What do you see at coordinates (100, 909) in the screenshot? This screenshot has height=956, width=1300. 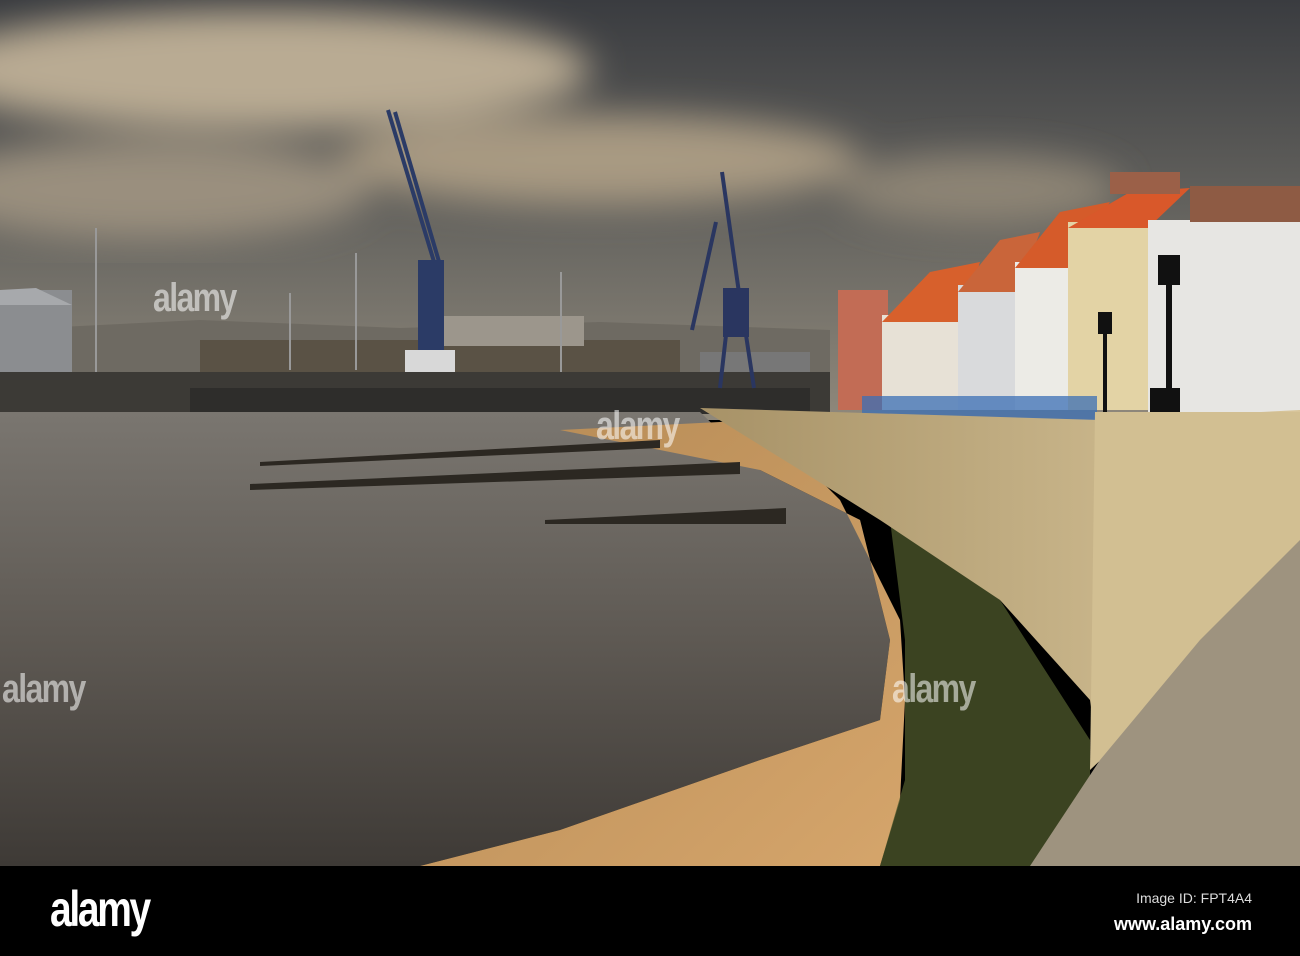 I see `alamy-logo: alamy` at bounding box center [100, 909].